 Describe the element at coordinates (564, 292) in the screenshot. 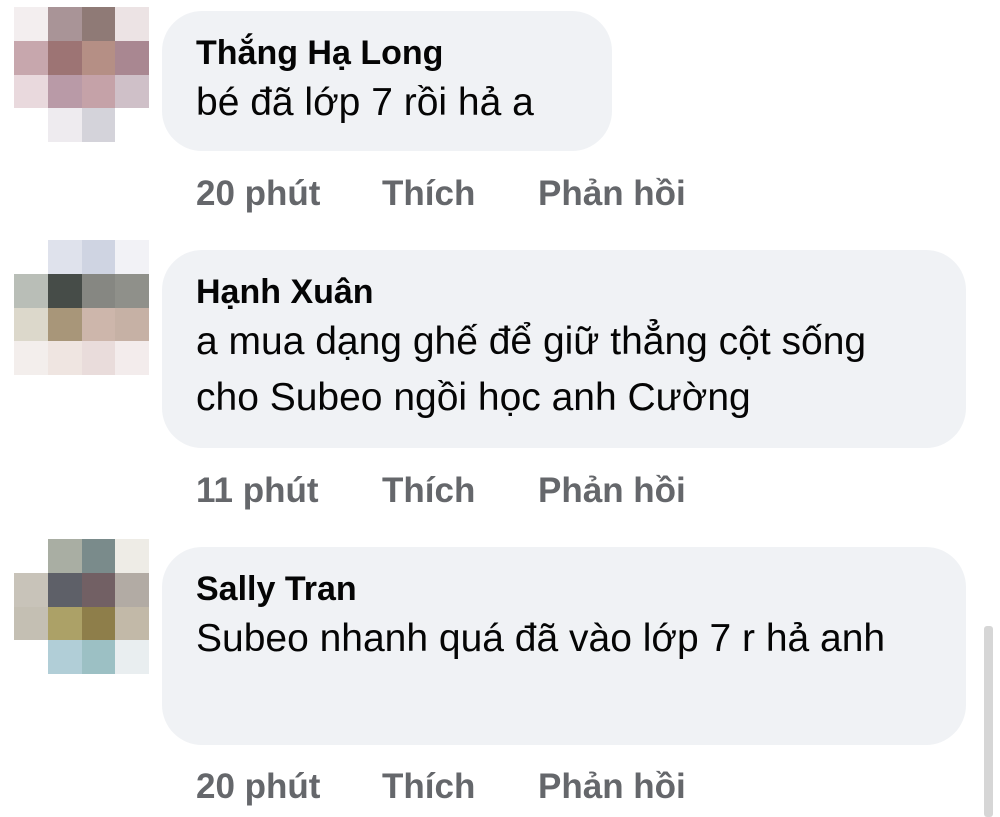

I see `comment-author: Hạnh Xuân` at that location.